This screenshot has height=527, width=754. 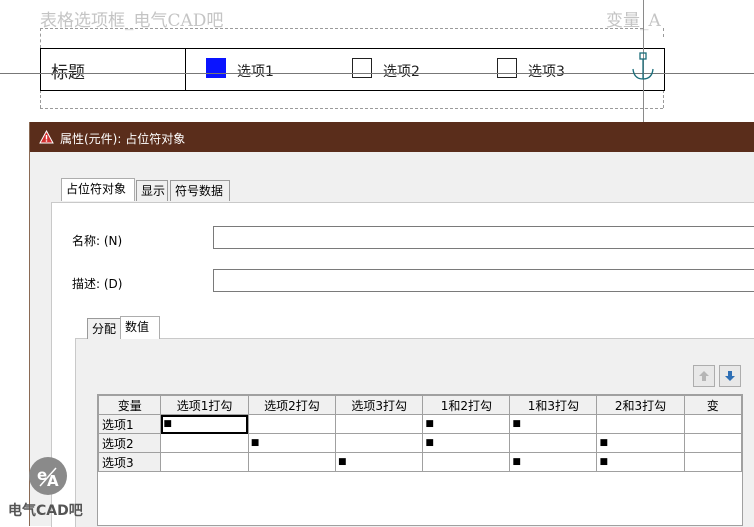 I want to click on warning-icon, so click(x=46, y=137).